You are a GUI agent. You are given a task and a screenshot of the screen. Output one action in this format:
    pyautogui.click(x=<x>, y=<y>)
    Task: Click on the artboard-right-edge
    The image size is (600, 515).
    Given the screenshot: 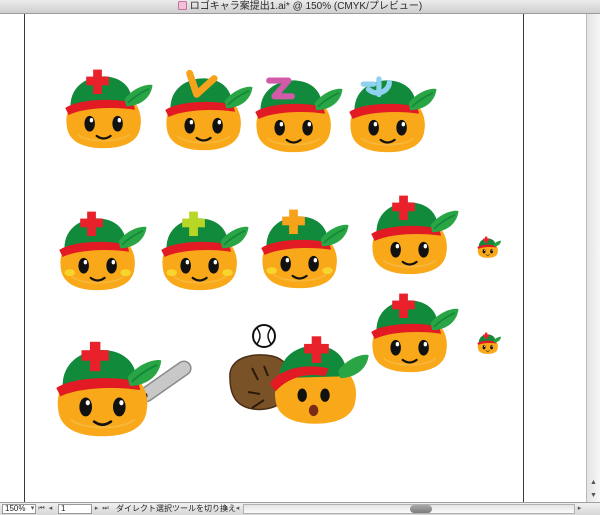 What is the action you would take?
    pyautogui.click(x=523, y=258)
    